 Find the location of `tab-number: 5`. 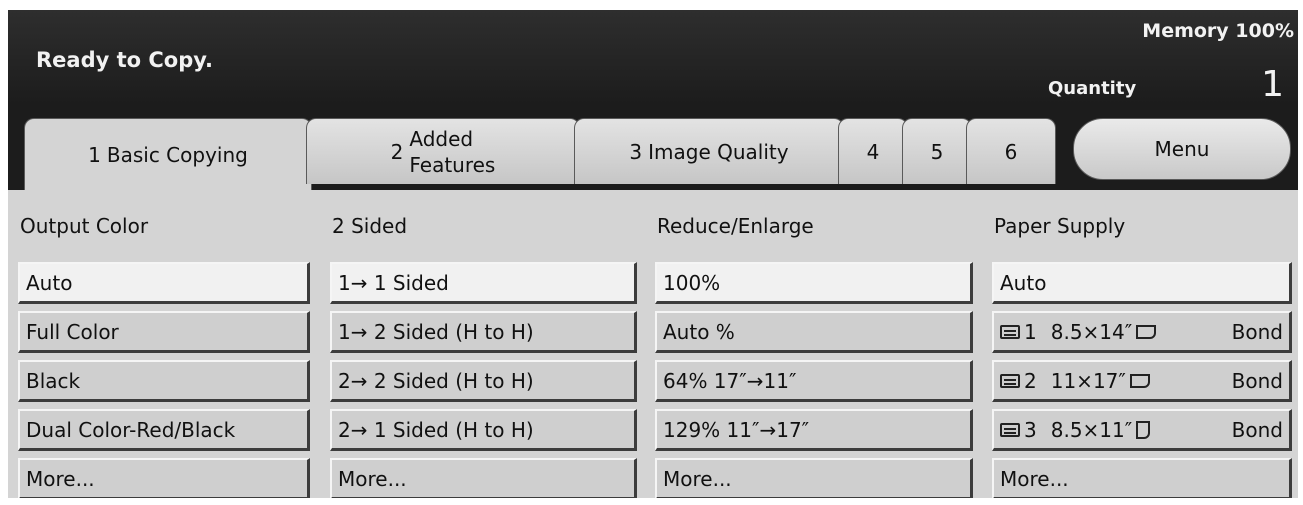

tab-number: 5 is located at coordinates (937, 151).